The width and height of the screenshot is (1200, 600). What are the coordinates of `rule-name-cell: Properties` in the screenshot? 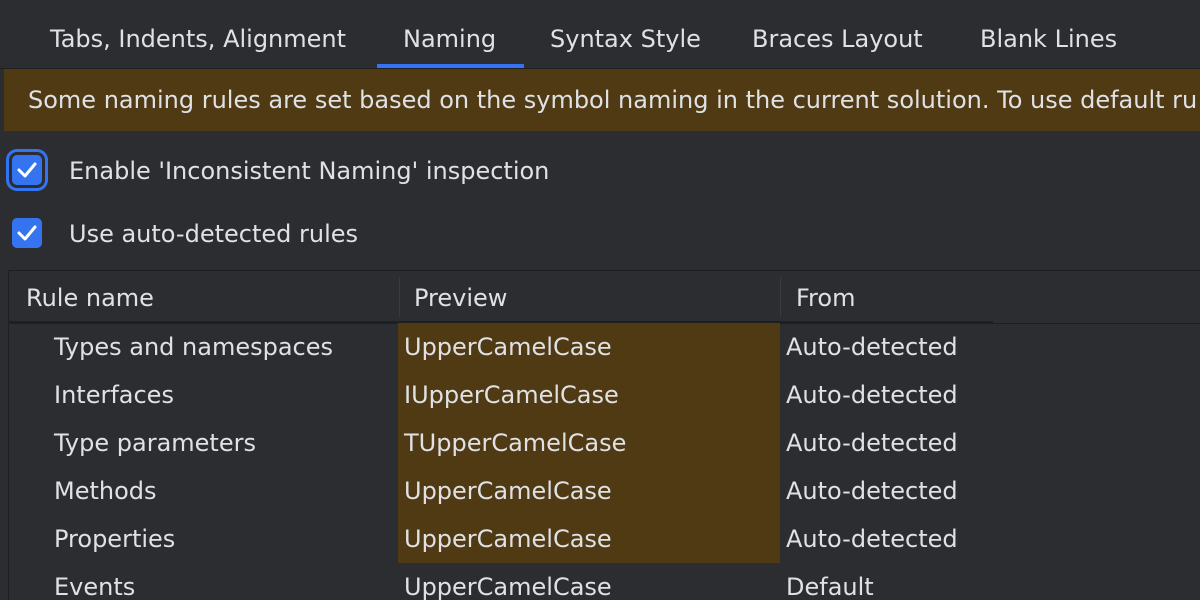 It's located at (115, 539).